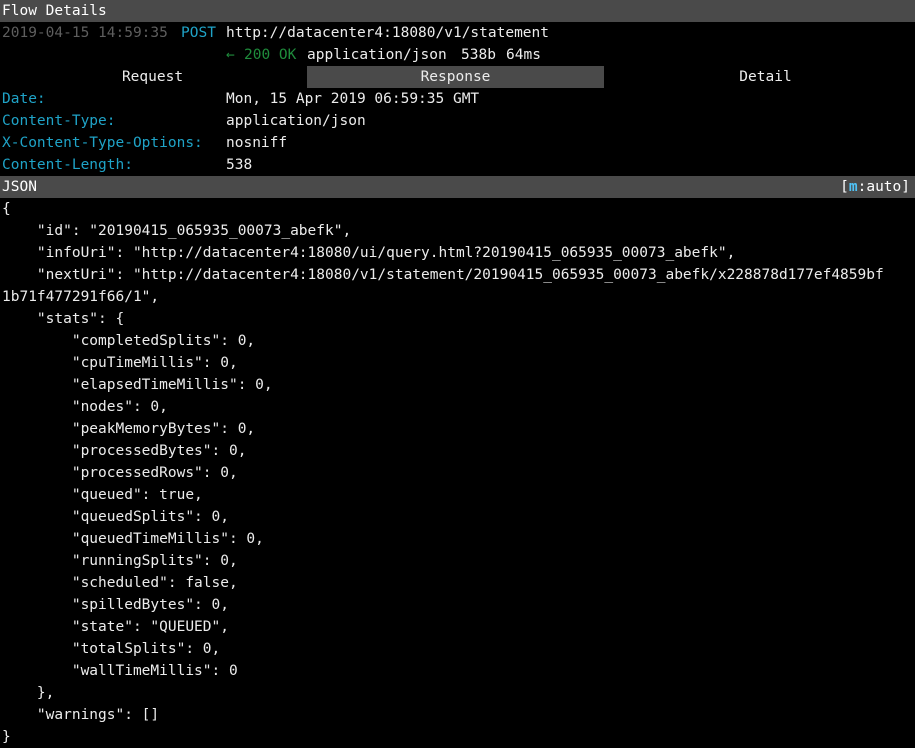  What do you see at coordinates (457, 55) in the screenshot?
I see `response-summary: ← 200 OK application/json 538b 64ms` at bounding box center [457, 55].